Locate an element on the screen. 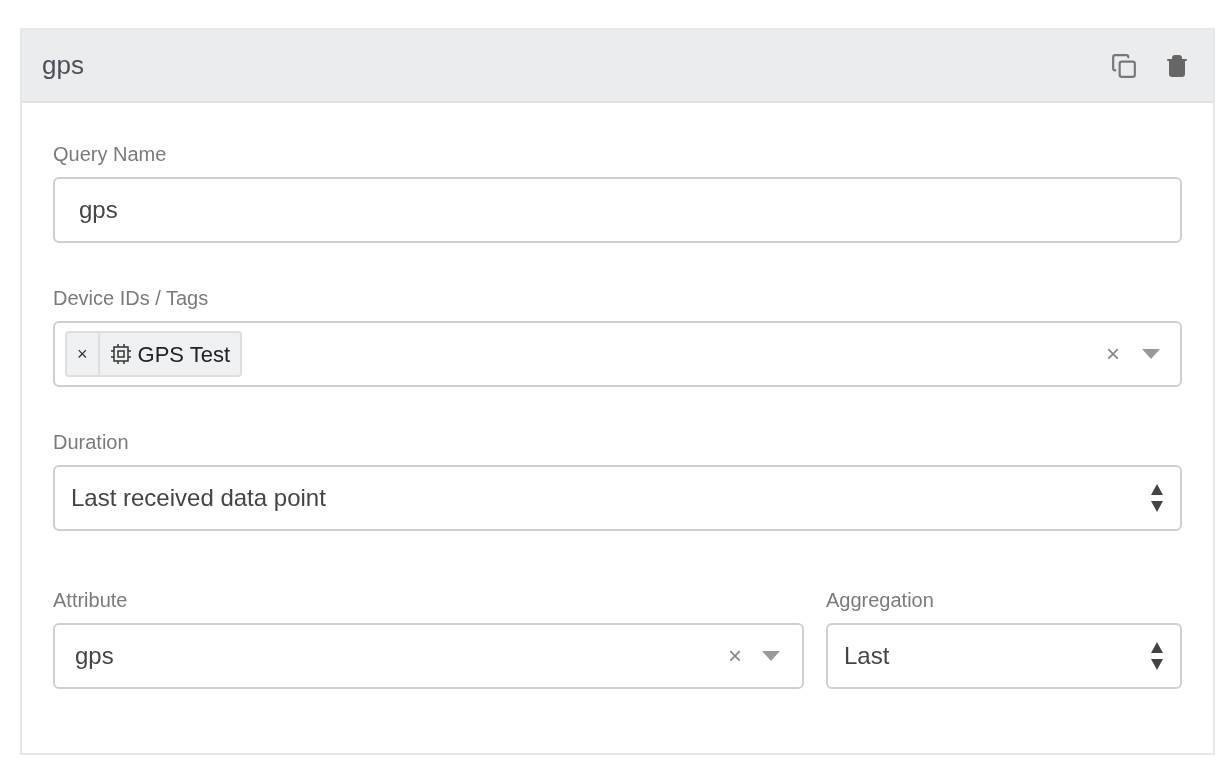  duration-select: Last received data point is located at coordinates (617, 498).